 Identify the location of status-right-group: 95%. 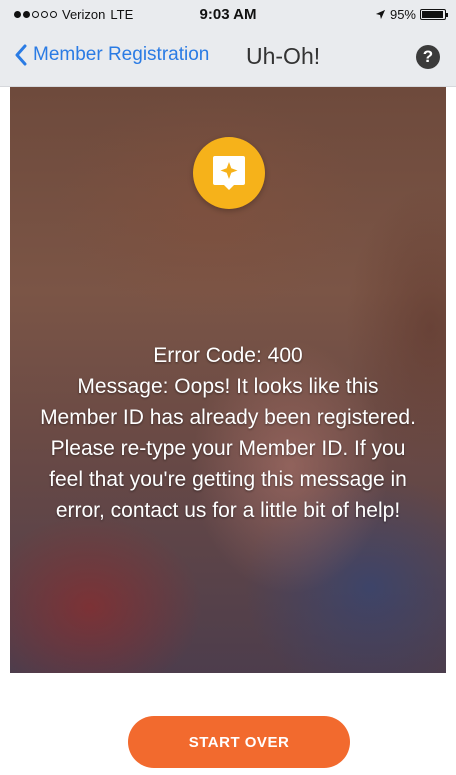
(411, 14).